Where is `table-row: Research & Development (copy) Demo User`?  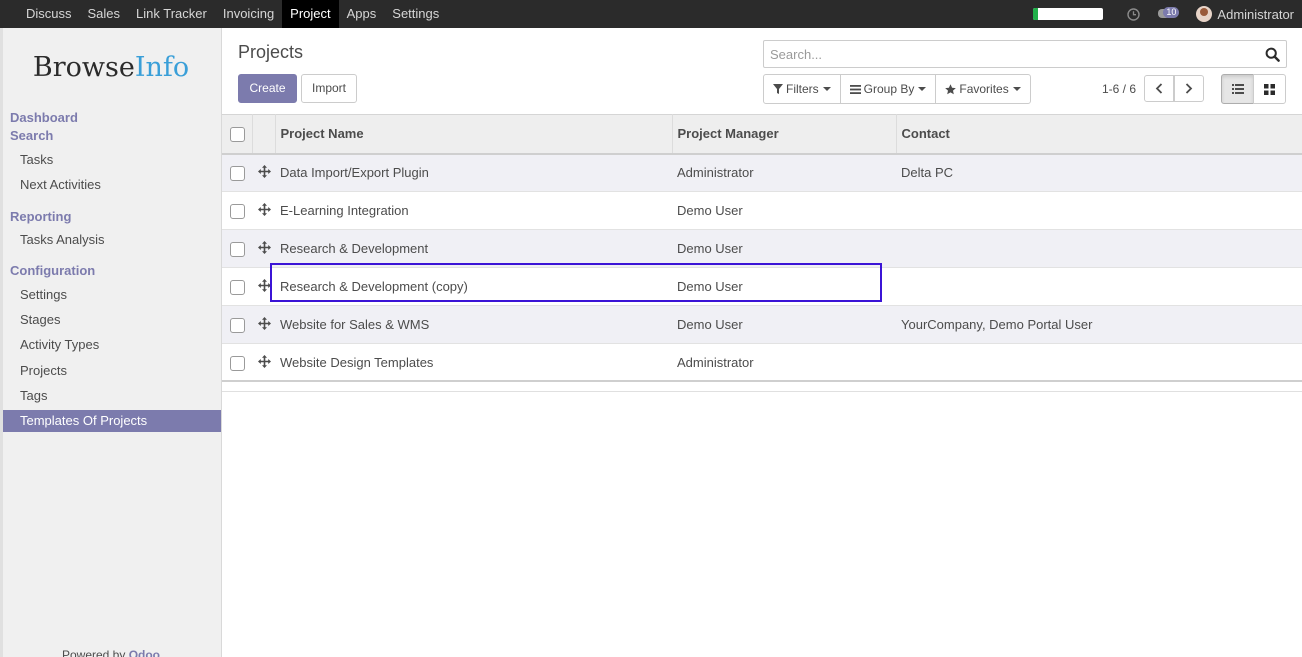 table-row: Research & Development (copy) Demo User is located at coordinates (762, 286).